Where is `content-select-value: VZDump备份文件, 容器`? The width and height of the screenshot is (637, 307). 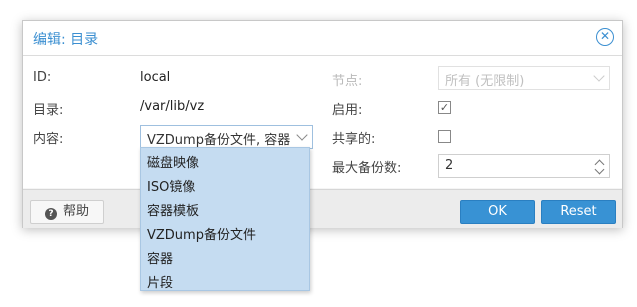 content-select-value: VZDump备份文件, 容器 is located at coordinates (219, 140).